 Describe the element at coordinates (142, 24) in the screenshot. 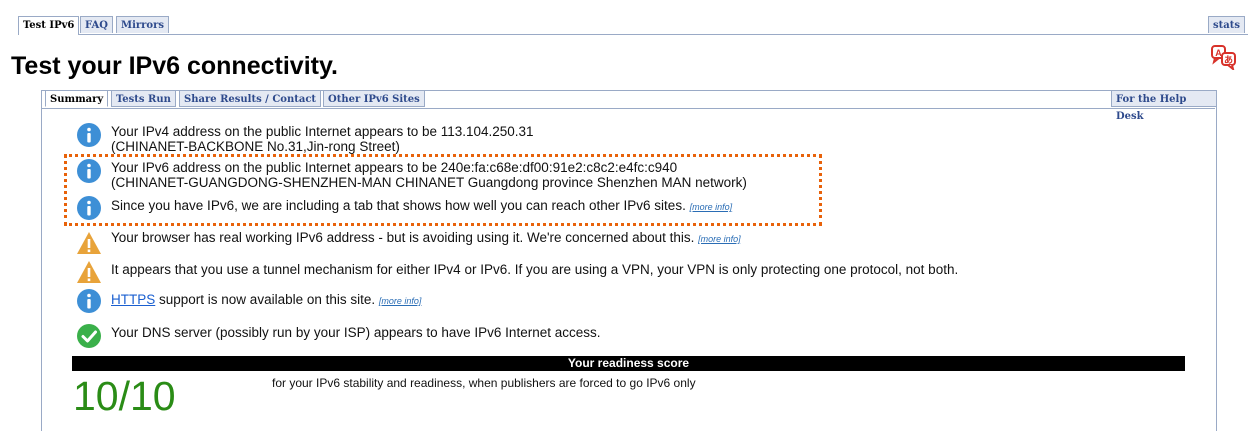

I see `tab-mirrors: Mirrors` at that location.